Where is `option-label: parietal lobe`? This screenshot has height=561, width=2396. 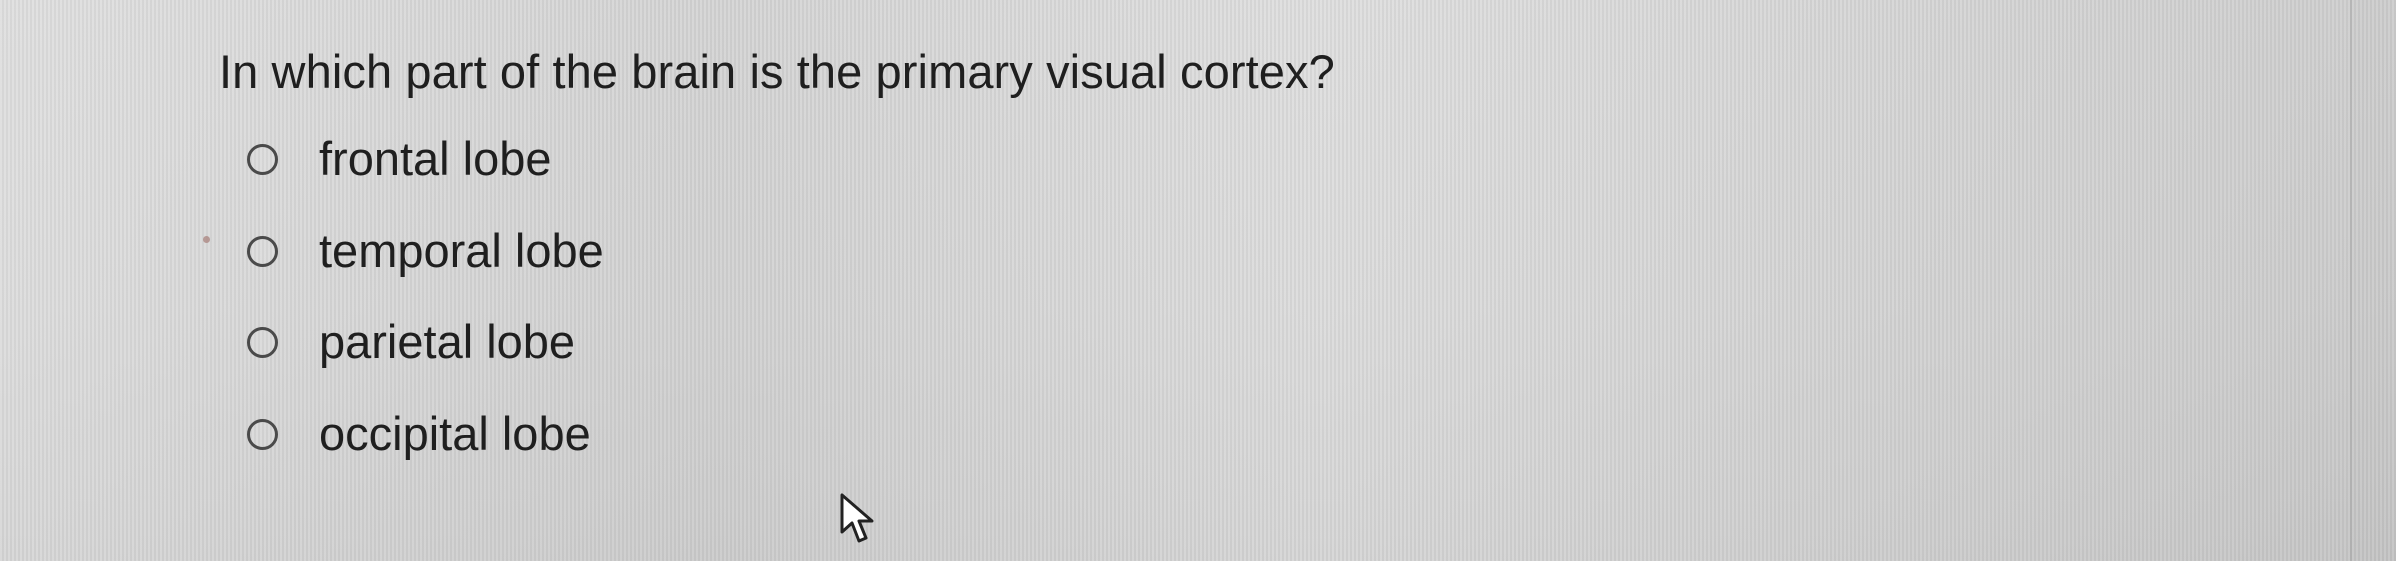 option-label: parietal lobe is located at coordinates (447, 342).